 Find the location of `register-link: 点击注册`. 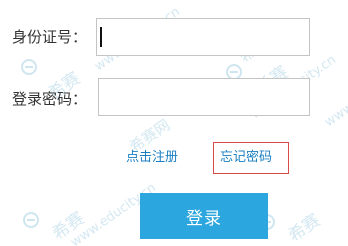

register-link: 点击注册 is located at coordinates (152, 158).